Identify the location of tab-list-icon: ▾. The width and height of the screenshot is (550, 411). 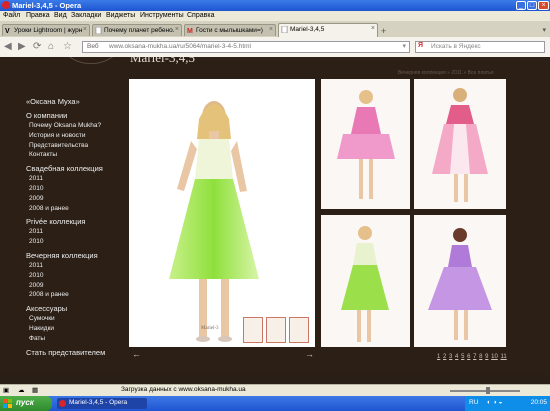
(544, 30).